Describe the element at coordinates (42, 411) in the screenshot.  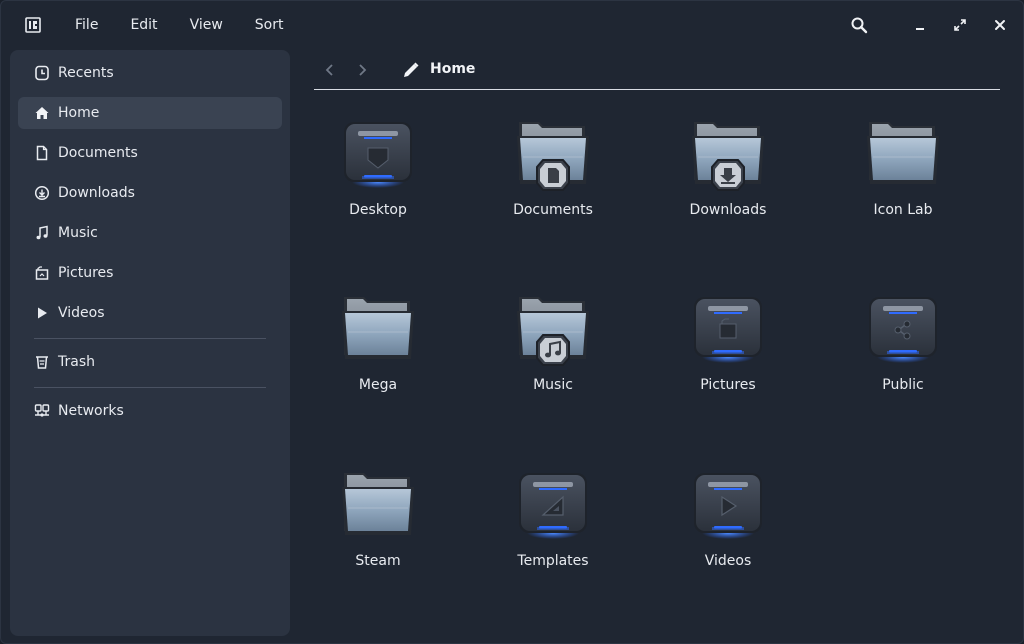
I see `network-icon` at that location.